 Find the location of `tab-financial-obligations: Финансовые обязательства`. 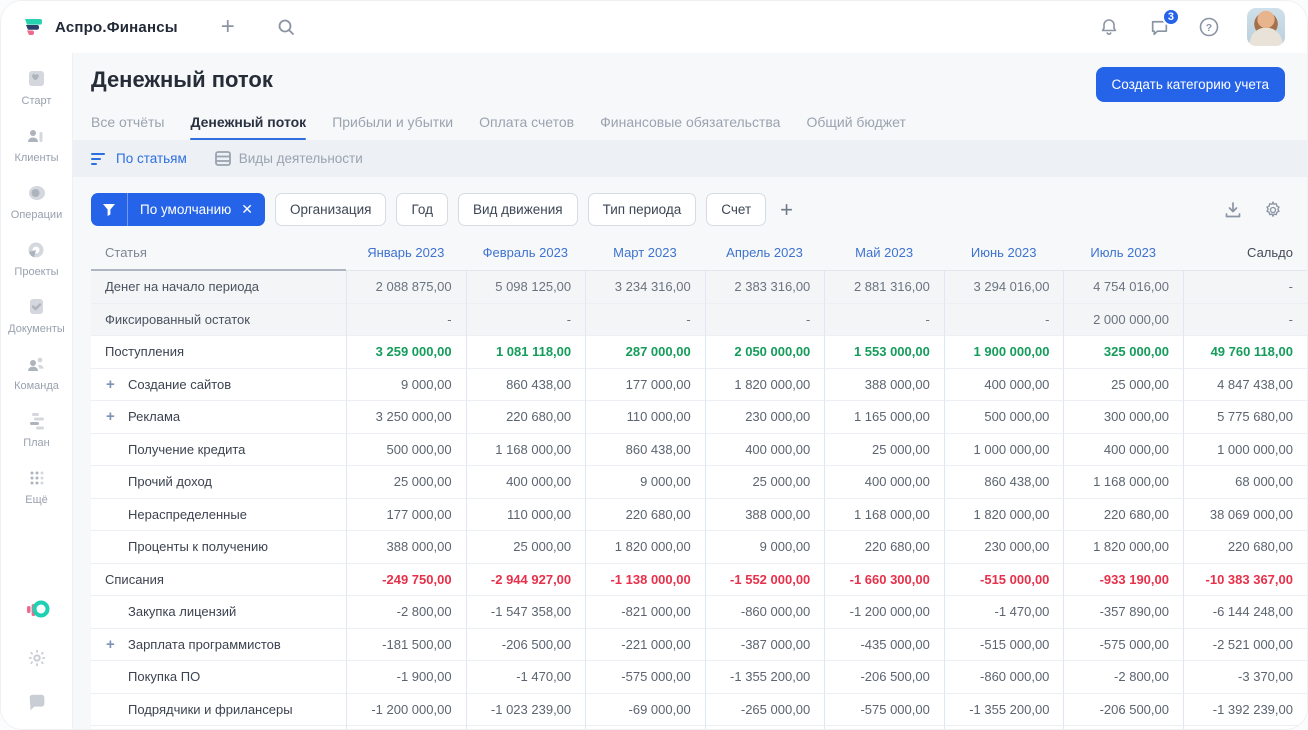

tab-financial-obligations: Финансовые обязательства is located at coordinates (690, 127).